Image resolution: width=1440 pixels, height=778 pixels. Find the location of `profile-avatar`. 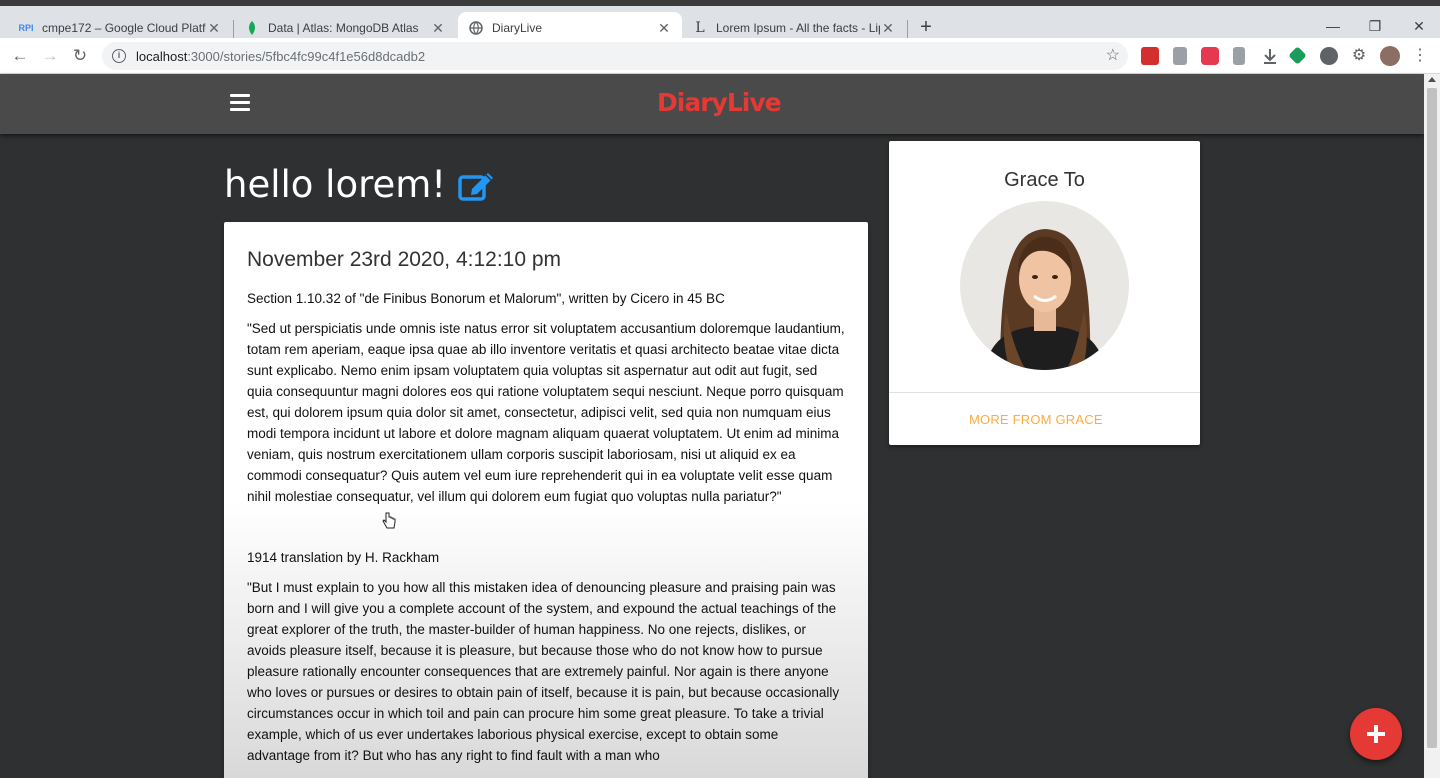

profile-avatar is located at coordinates (1390, 56).